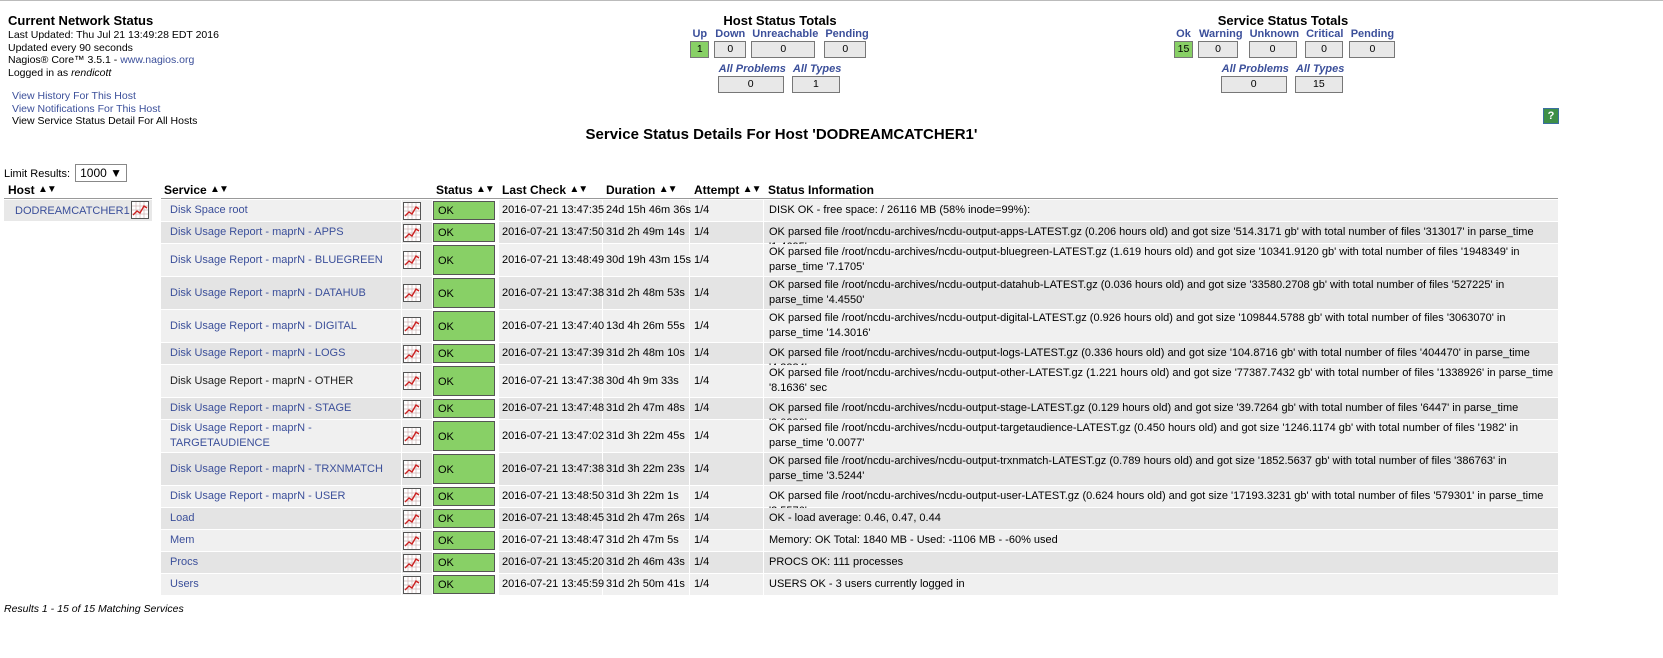 This screenshot has width=1663, height=658. I want to click on service-name-link: Disk Usage Report - maprN - BLUEGREEN, so click(276, 260).